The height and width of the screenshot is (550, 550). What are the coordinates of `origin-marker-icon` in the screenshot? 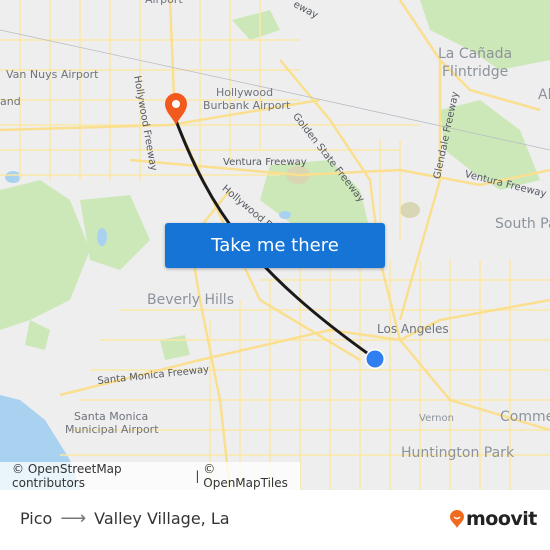 It's located at (375, 359).